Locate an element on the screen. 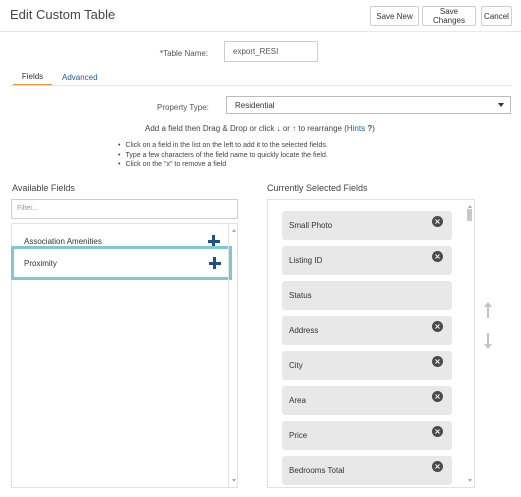 This screenshot has width=521, height=497. selected-field-item: Area × is located at coordinates (367, 400).